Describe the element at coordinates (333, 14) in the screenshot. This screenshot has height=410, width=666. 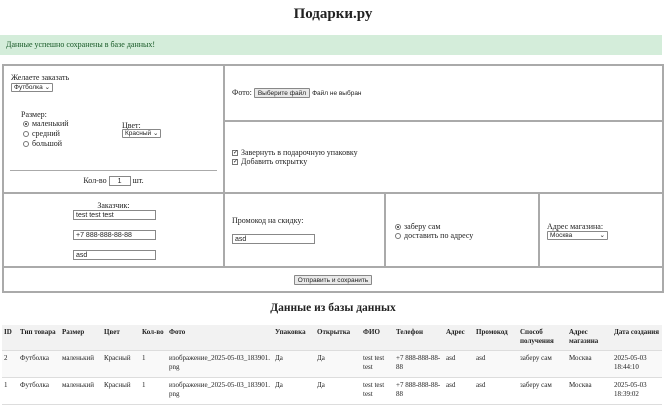
I see `page-title: Подарки.ру` at that location.